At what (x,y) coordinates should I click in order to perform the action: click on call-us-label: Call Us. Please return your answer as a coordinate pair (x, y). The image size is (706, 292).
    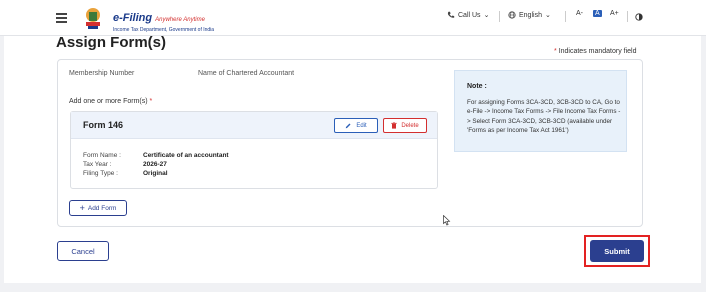
    Looking at the image, I should click on (469, 15).